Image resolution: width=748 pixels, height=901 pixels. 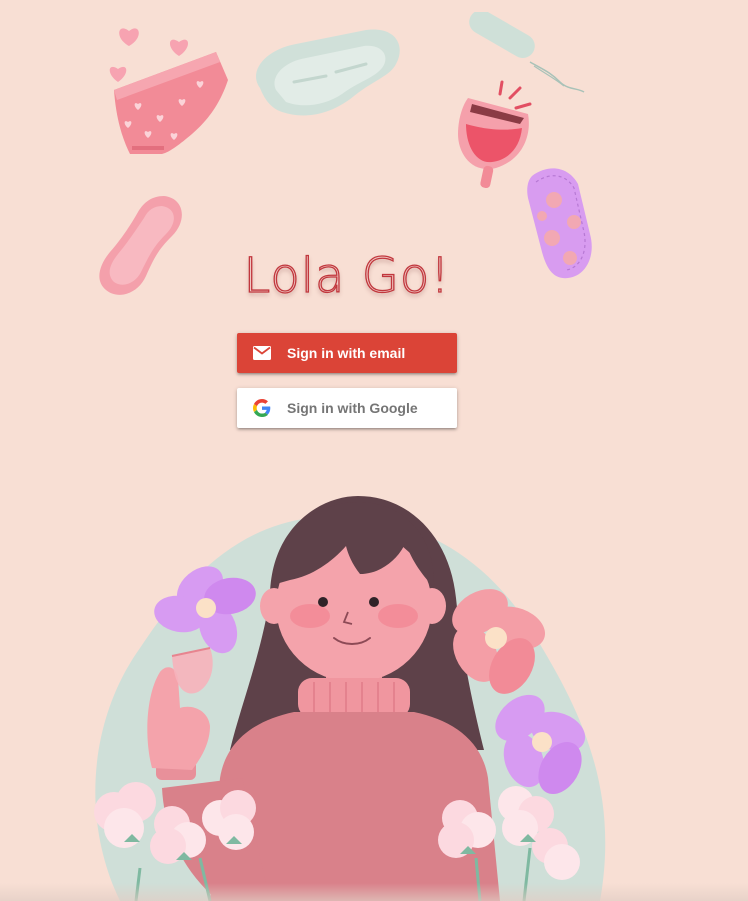 What do you see at coordinates (374, 892) in the screenshot?
I see `bottom-shadow` at bounding box center [374, 892].